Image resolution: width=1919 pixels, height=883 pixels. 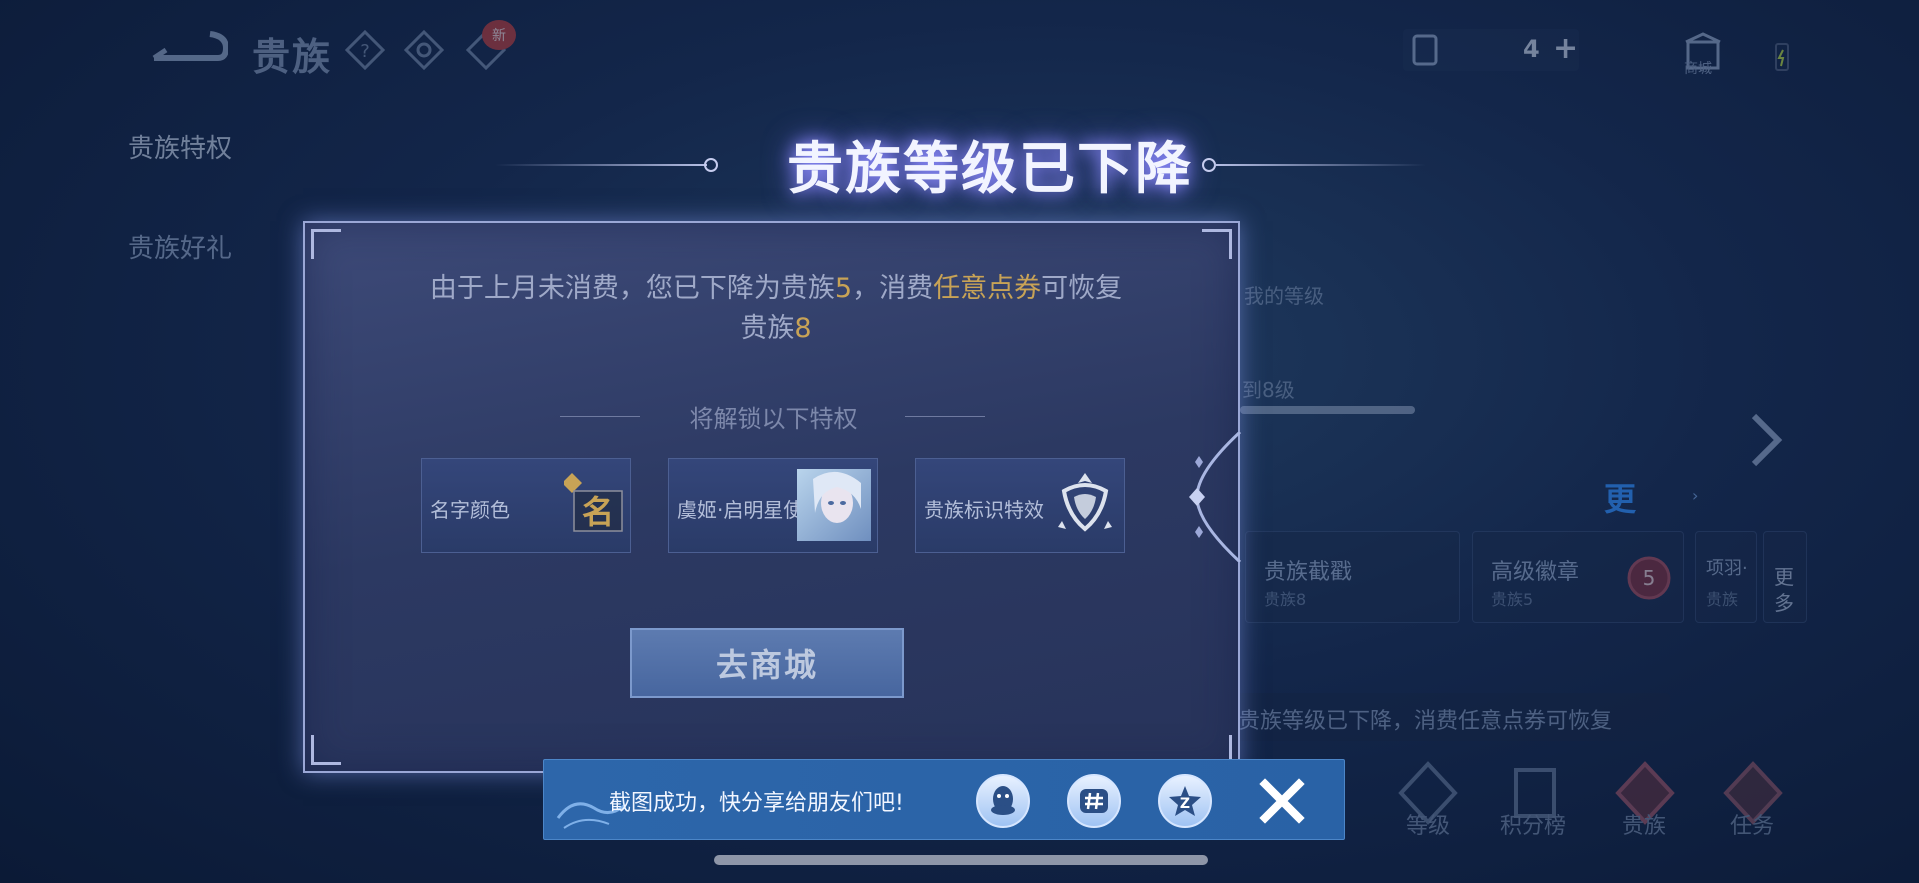 I want to click on next-level-label: 到8级, so click(x=1268, y=390).